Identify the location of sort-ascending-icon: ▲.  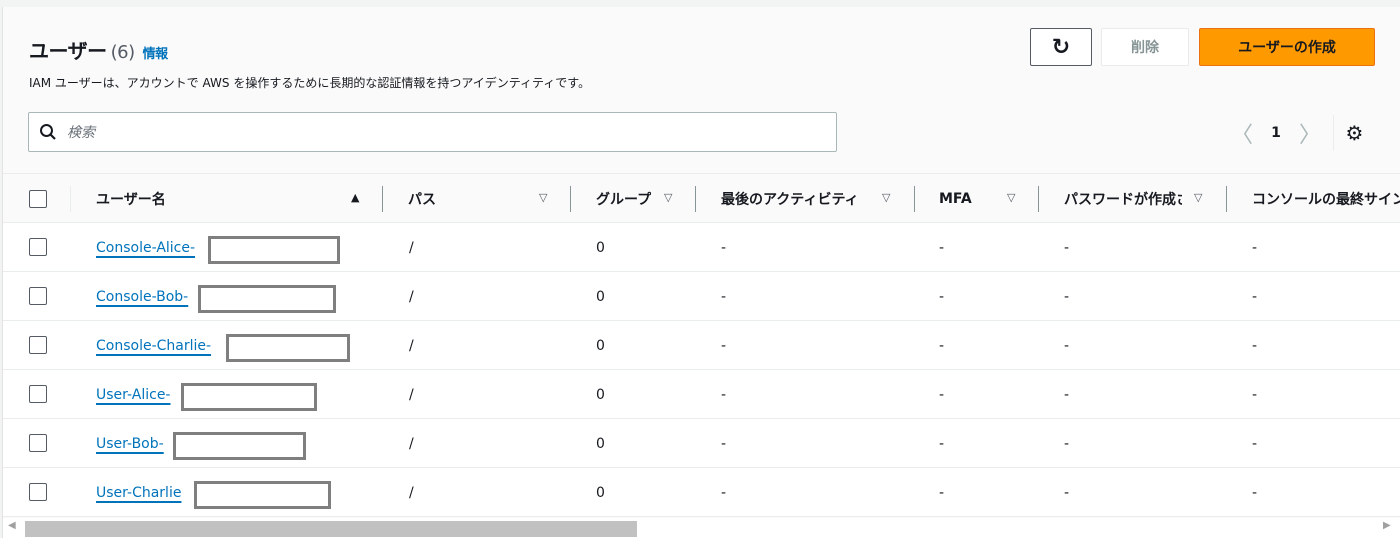
(355, 197).